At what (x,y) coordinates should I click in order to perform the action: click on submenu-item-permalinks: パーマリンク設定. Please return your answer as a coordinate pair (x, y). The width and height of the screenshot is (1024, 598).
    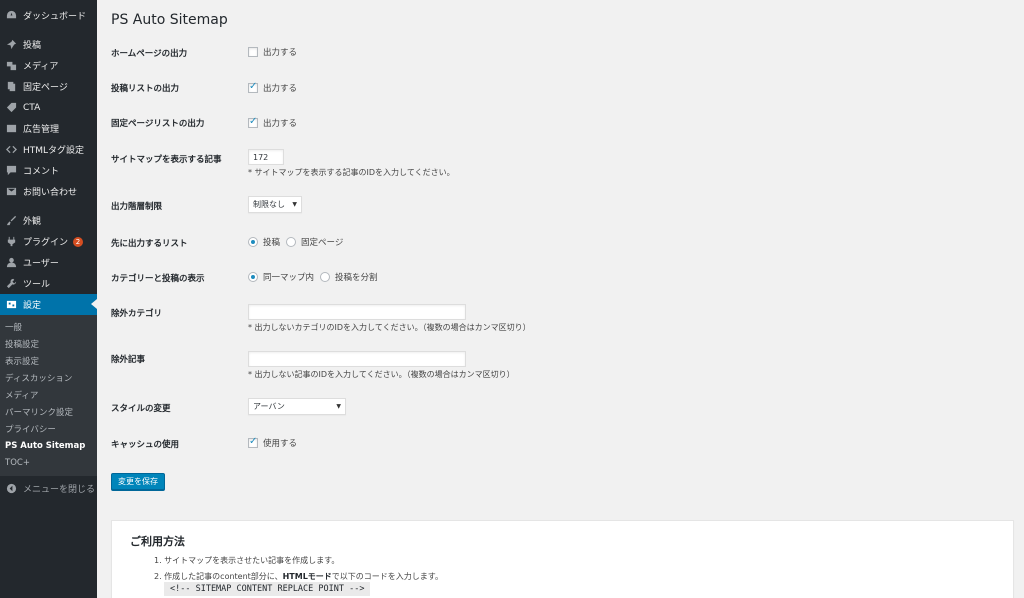
    Looking at the image, I should click on (48, 411).